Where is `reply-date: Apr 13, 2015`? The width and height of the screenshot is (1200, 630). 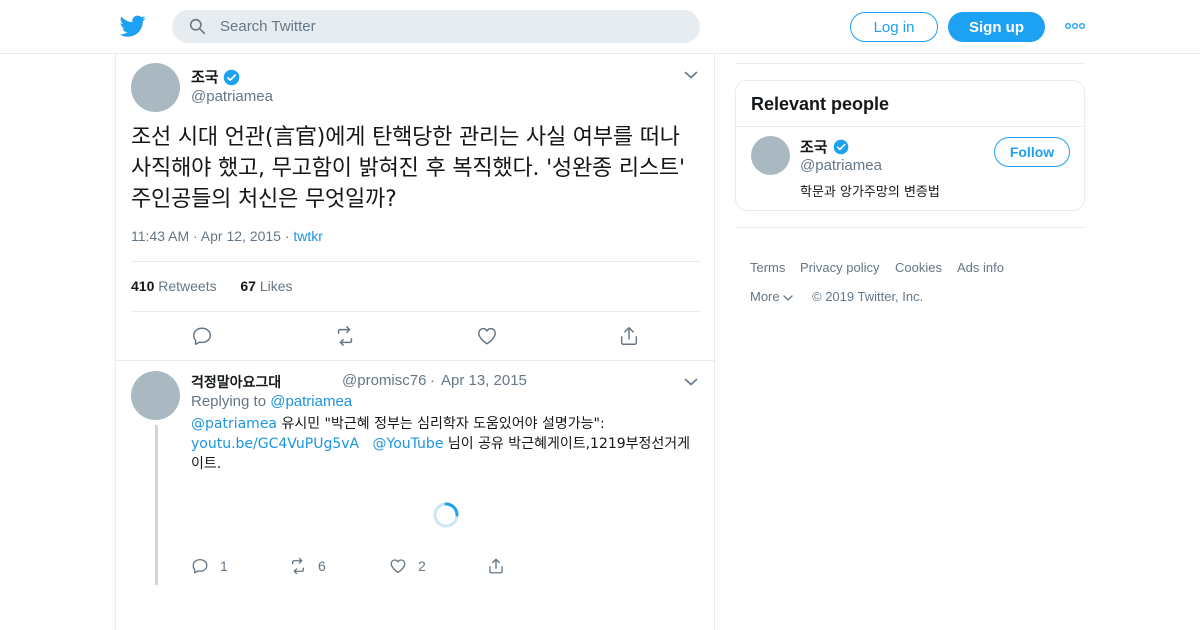
reply-date: Apr 13, 2015 is located at coordinates (484, 380).